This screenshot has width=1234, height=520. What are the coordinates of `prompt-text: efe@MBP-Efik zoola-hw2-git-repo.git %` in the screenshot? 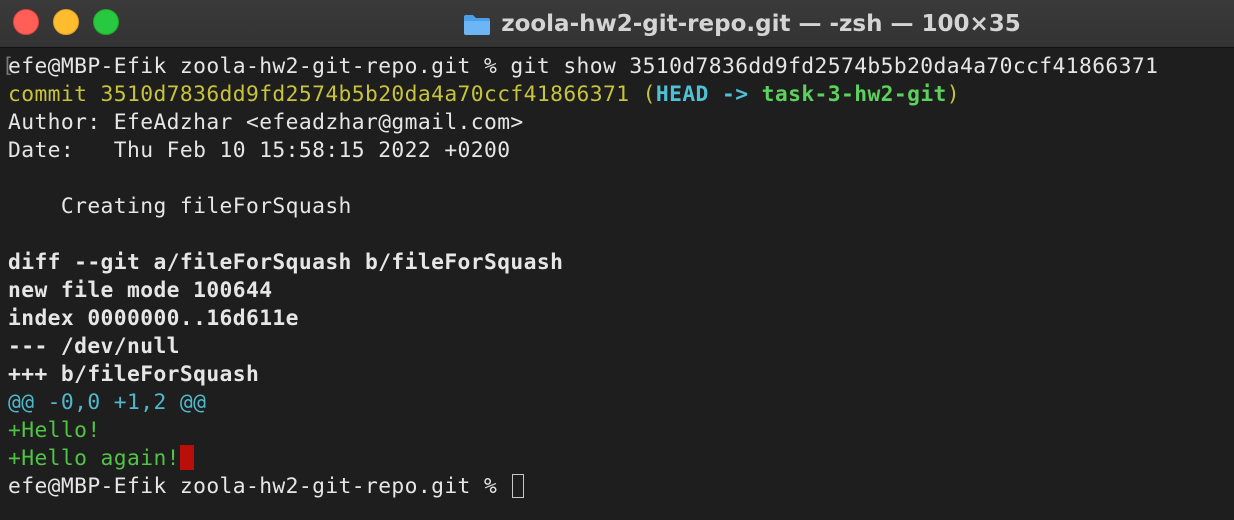 It's located at (259, 486).